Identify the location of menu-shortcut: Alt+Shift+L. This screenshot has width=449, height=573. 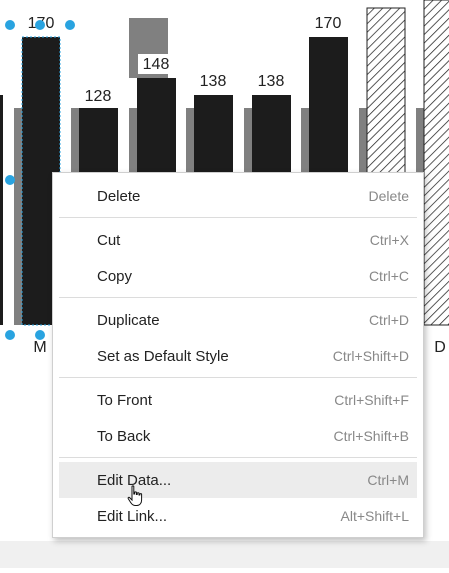
(375, 516).